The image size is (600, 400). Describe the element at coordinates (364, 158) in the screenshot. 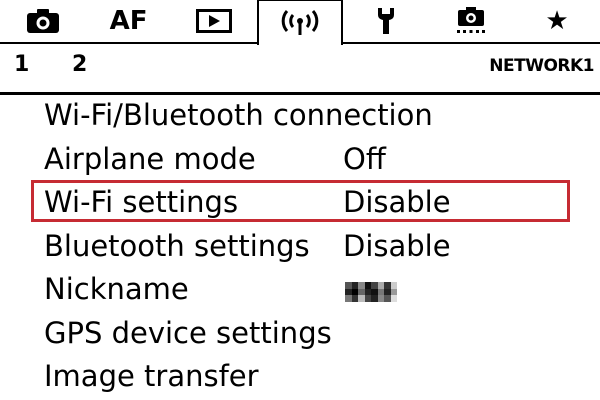

I see `menu-item-value: Off` at that location.